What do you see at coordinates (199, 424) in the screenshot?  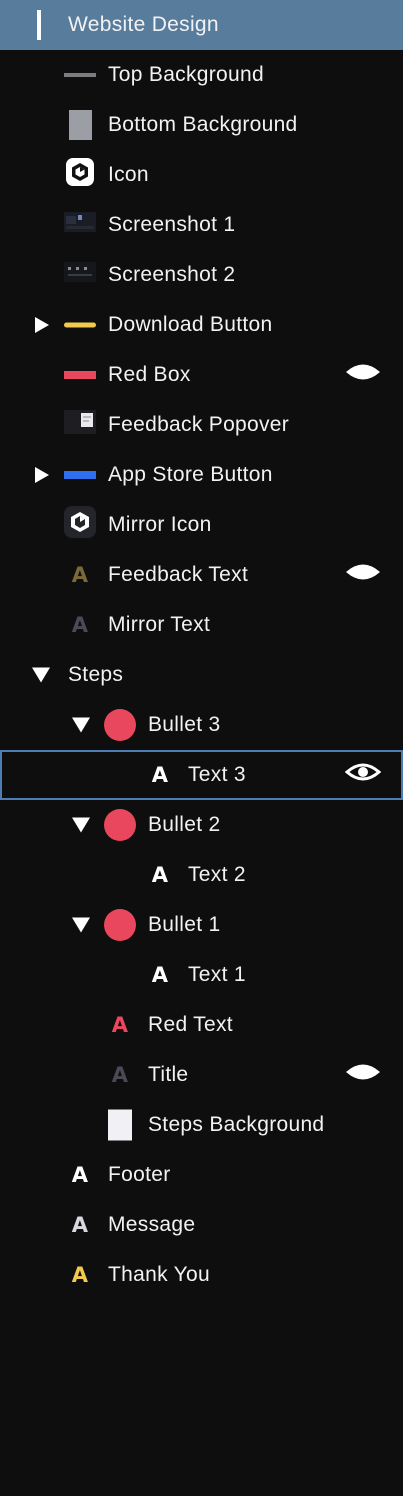 I see `layer-label: Feedback Popover` at bounding box center [199, 424].